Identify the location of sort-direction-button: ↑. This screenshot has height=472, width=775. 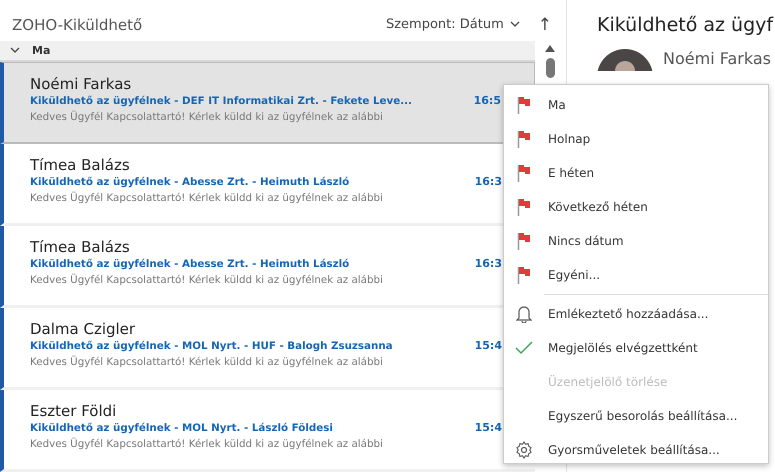
(545, 24).